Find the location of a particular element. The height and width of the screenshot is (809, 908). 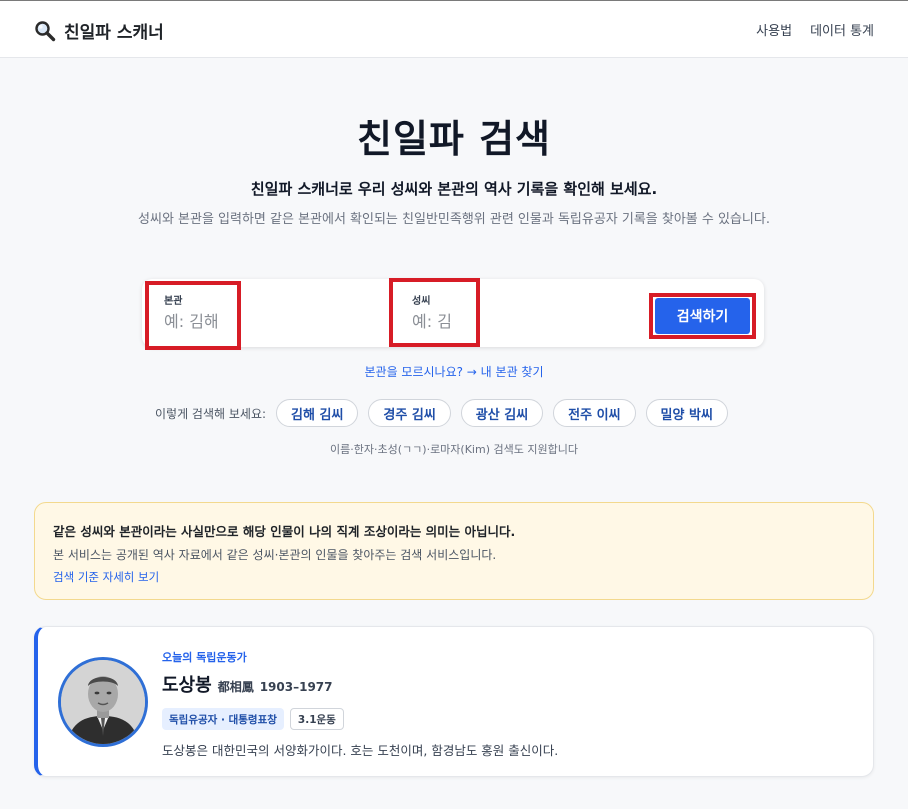

magnifier-icon is located at coordinates (45, 31).